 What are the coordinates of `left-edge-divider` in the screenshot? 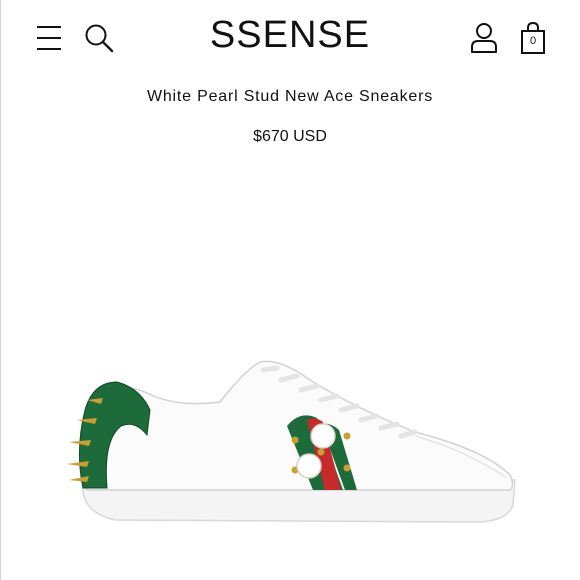 It's located at (0, 290).